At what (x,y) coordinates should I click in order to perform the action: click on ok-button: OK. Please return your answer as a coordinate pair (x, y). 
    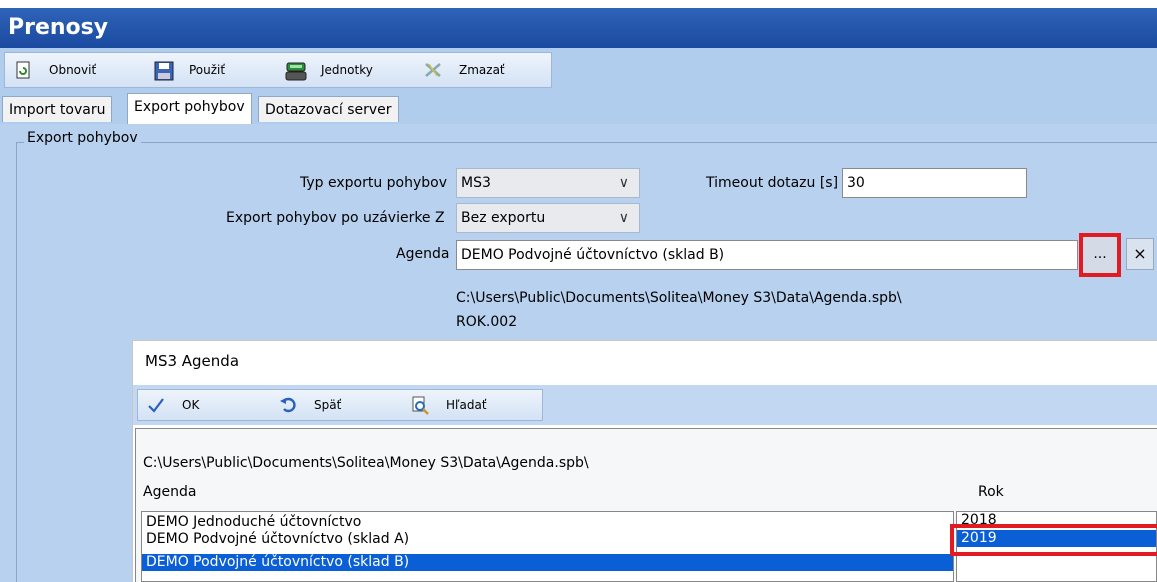
    Looking at the image, I should click on (172, 405).